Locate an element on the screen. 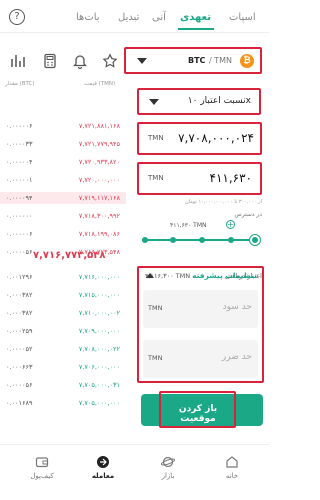  nav-trade: معامله is located at coordinates (103, 467).